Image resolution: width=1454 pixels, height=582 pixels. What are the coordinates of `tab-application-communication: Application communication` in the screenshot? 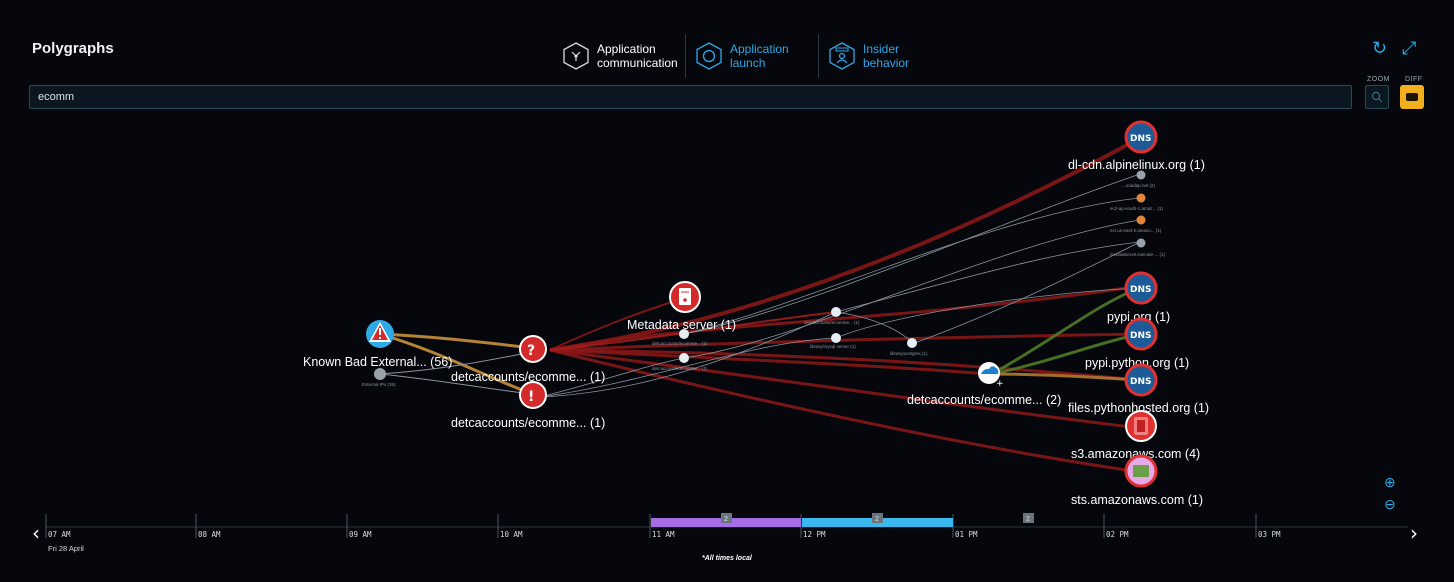 It's located at (619, 56).